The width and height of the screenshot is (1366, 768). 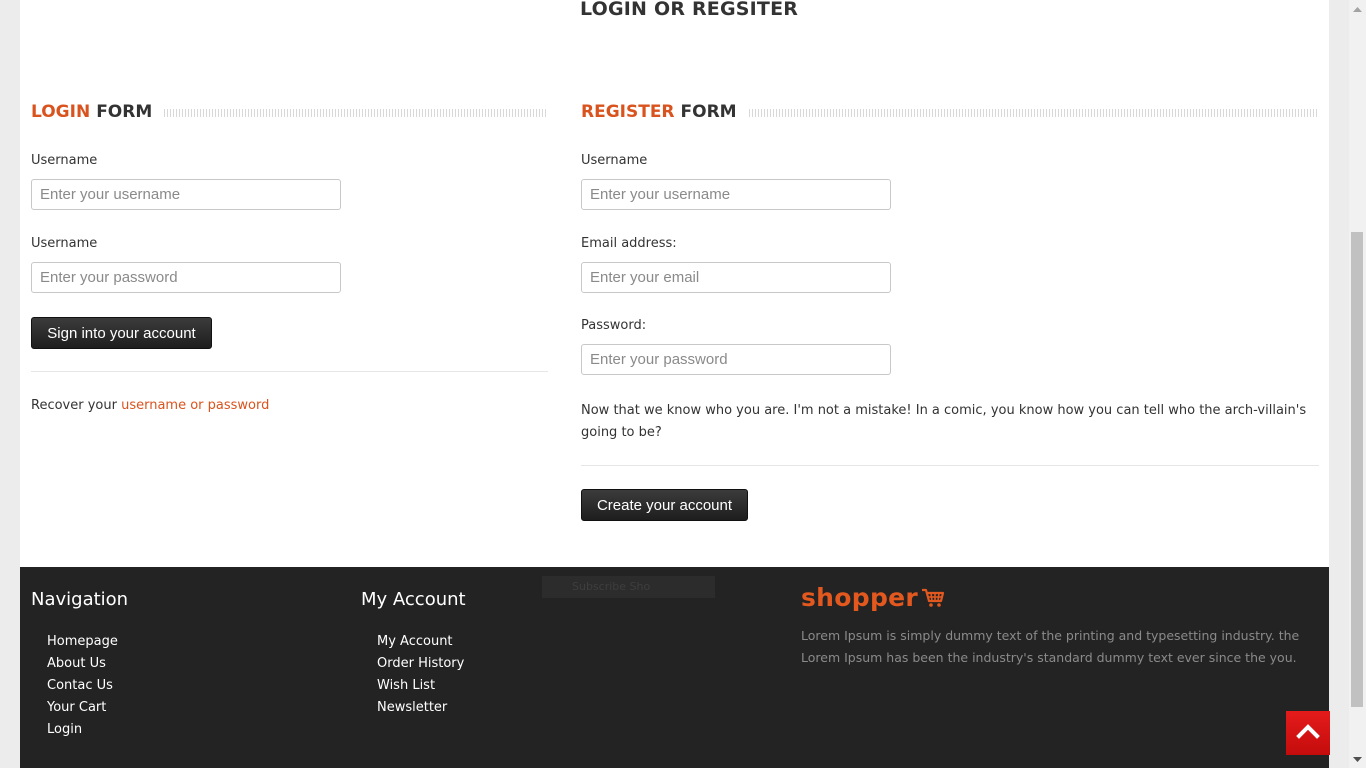 I want to click on scroll-up-arrow-icon, so click(x=1357, y=8).